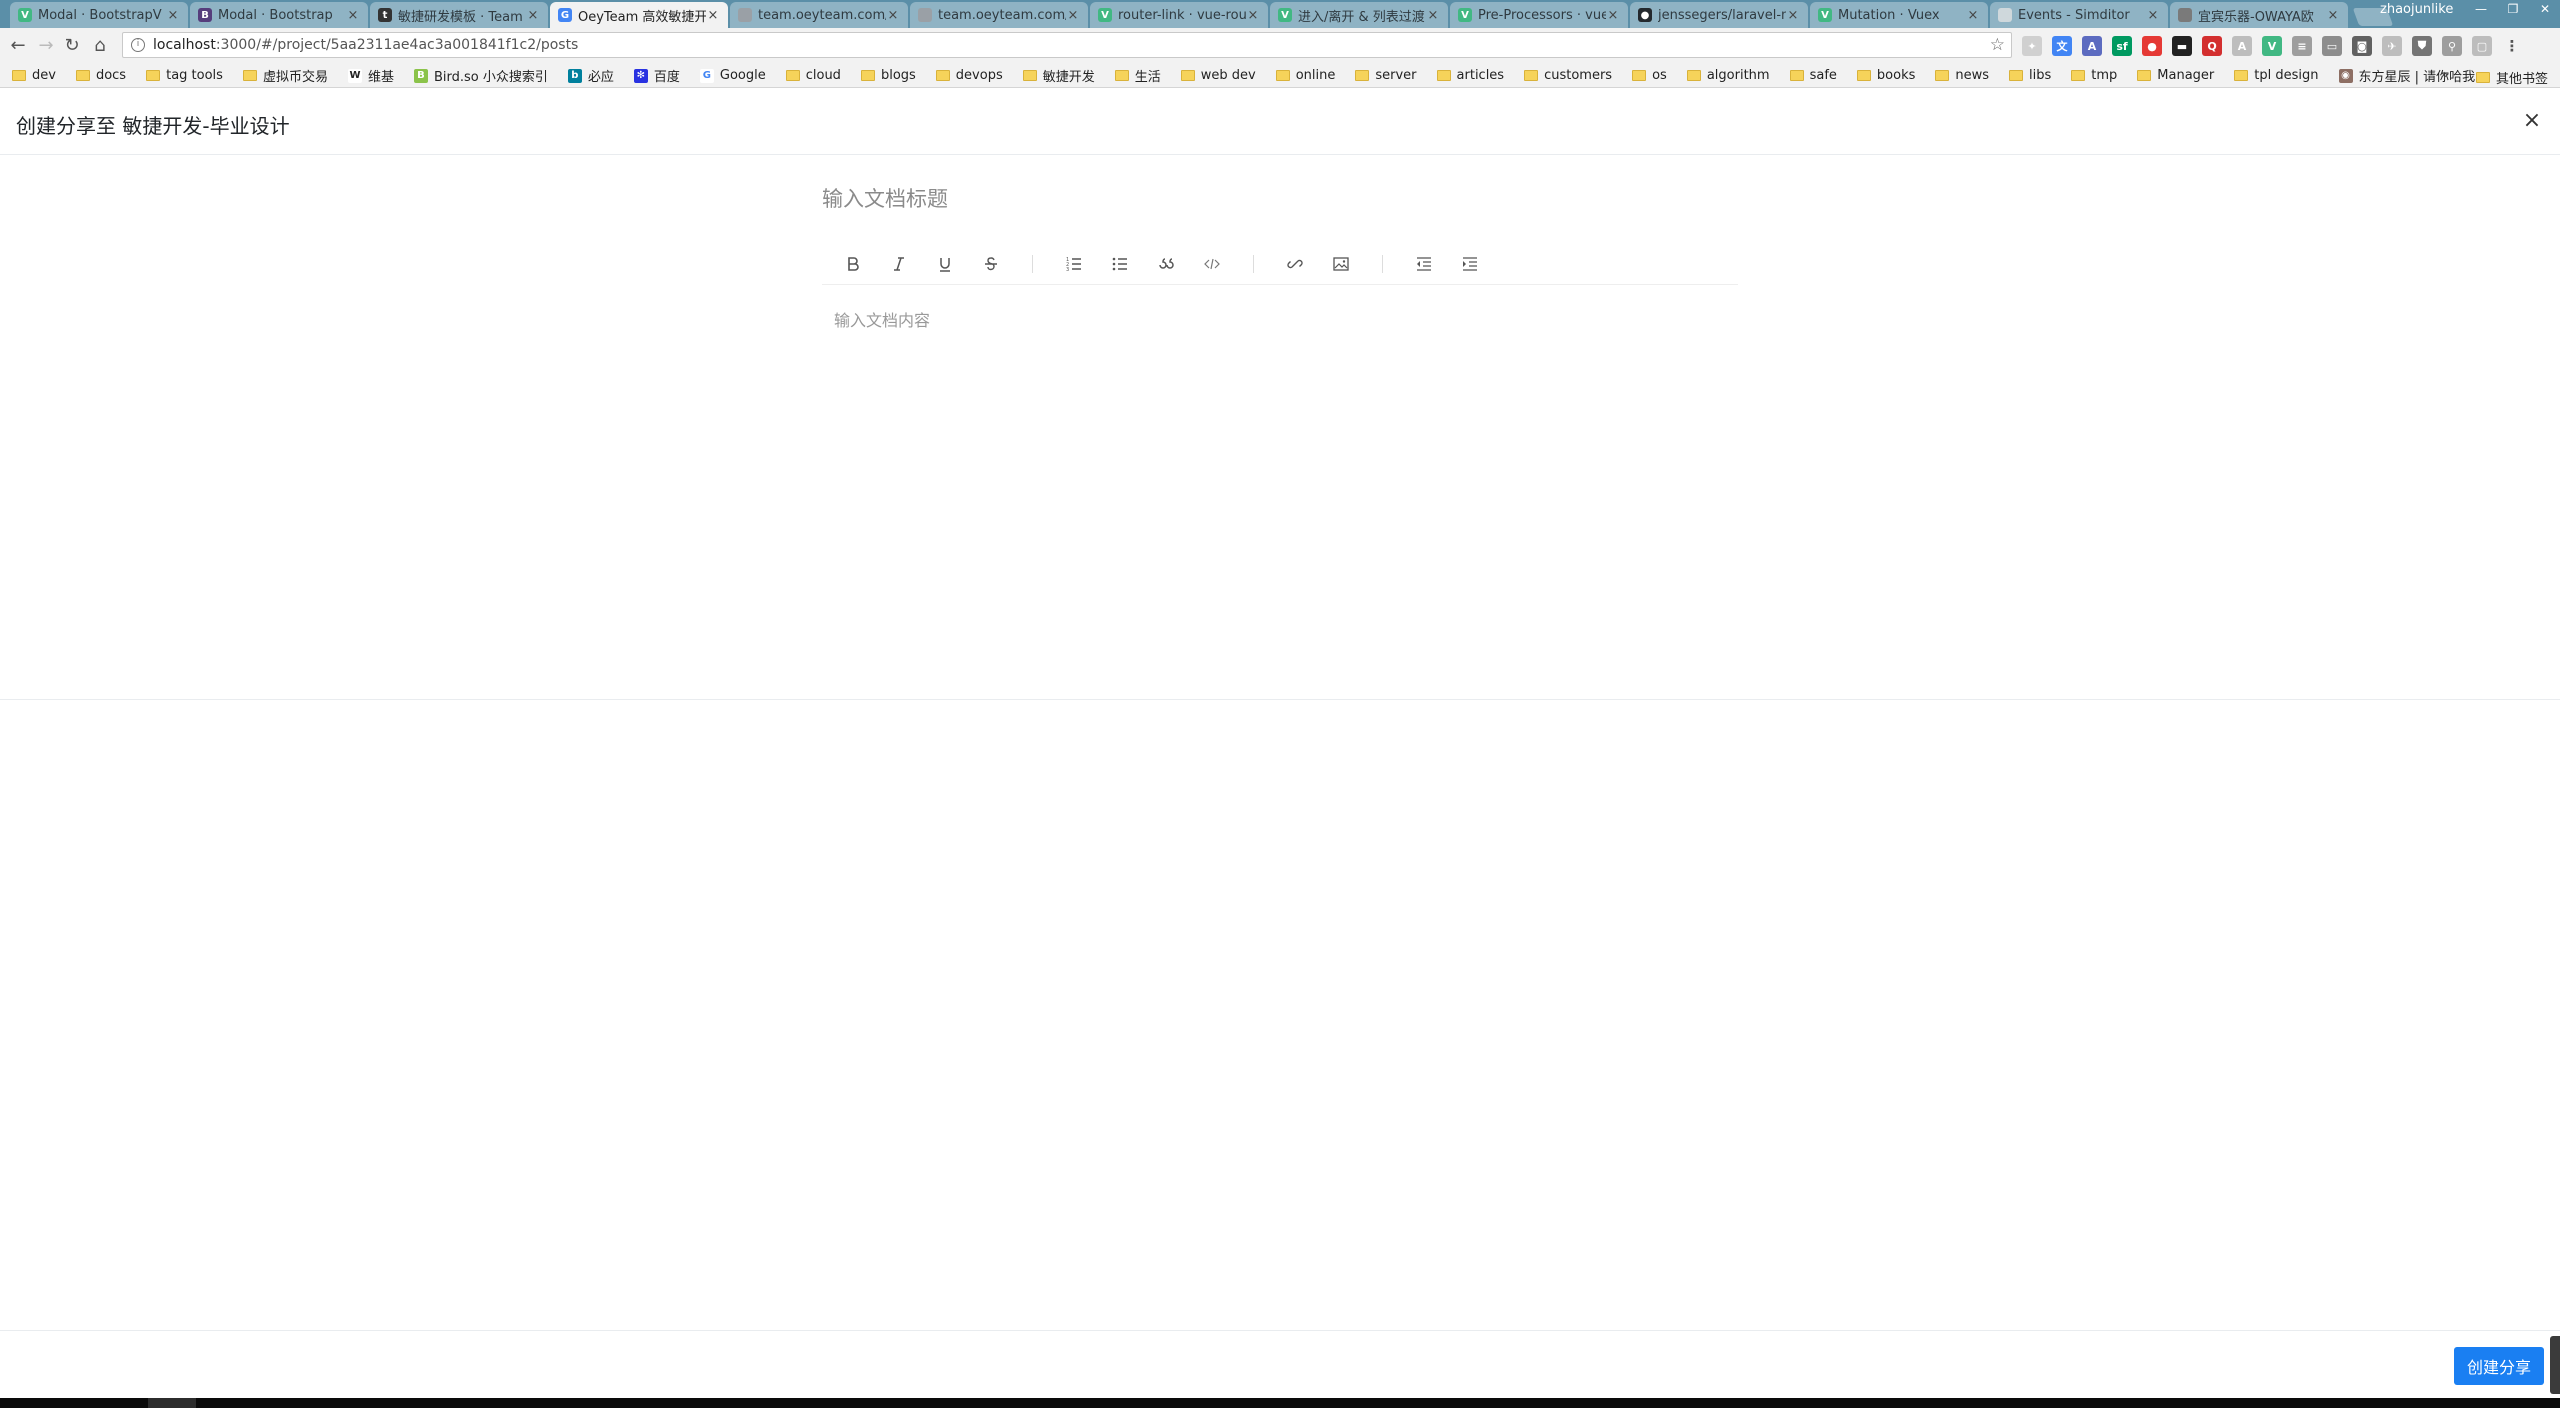 The image size is (2560, 1408). I want to click on vue-devtools-icon: V, so click(2272, 46).